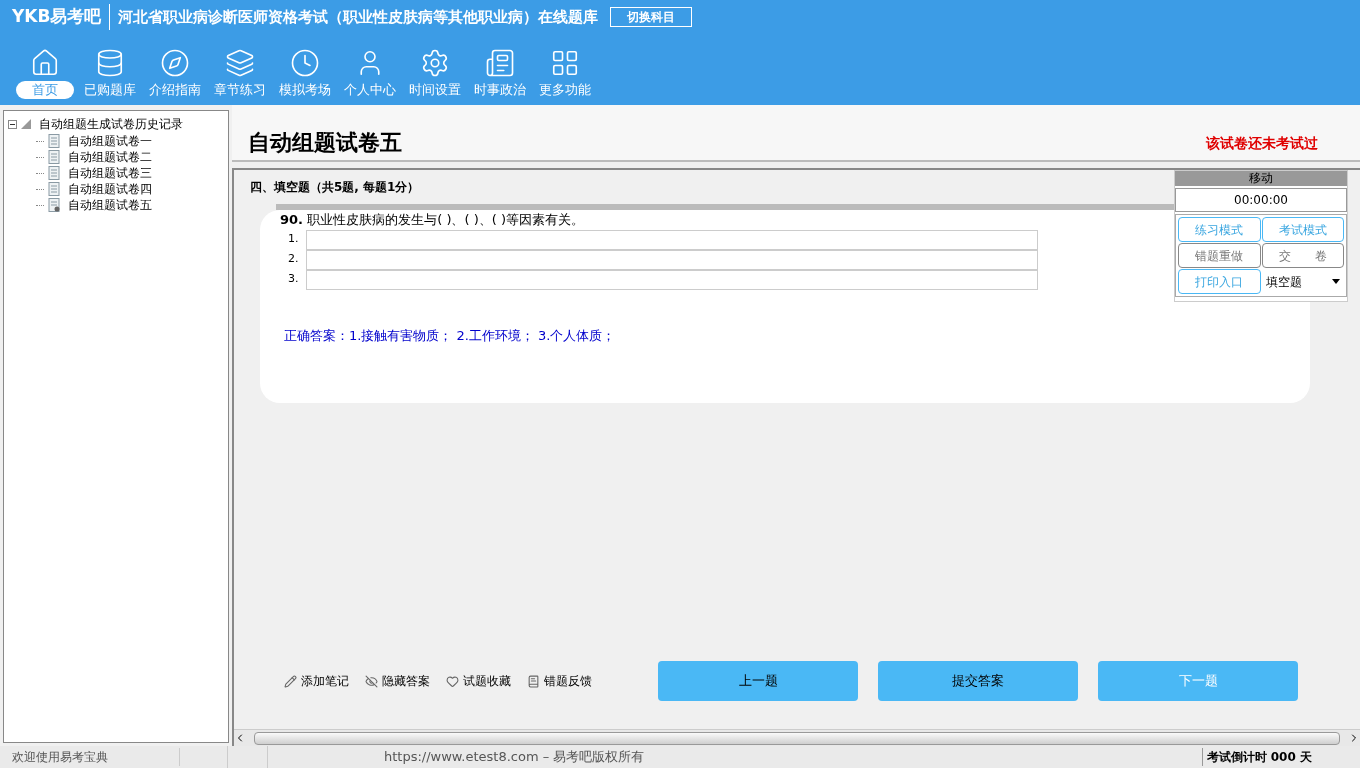 This screenshot has width=1360, height=768. Describe the element at coordinates (294, 279) in the screenshot. I see `blank-number: 3.` at that location.